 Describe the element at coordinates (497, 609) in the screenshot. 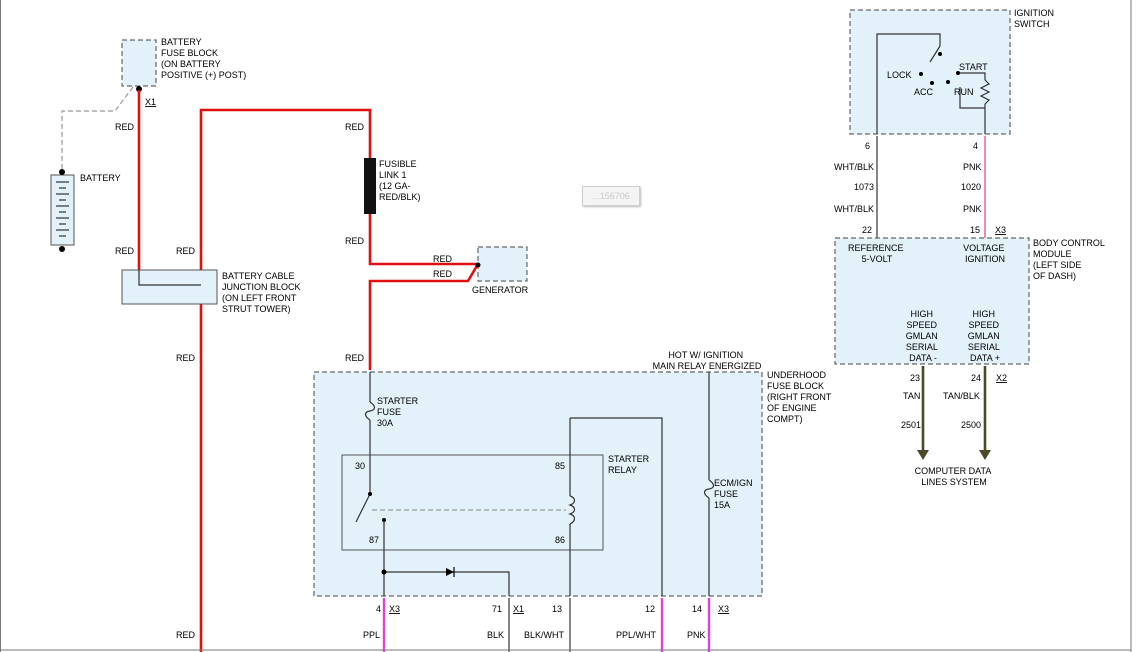

I see `pin-71-bottom: 71` at that location.